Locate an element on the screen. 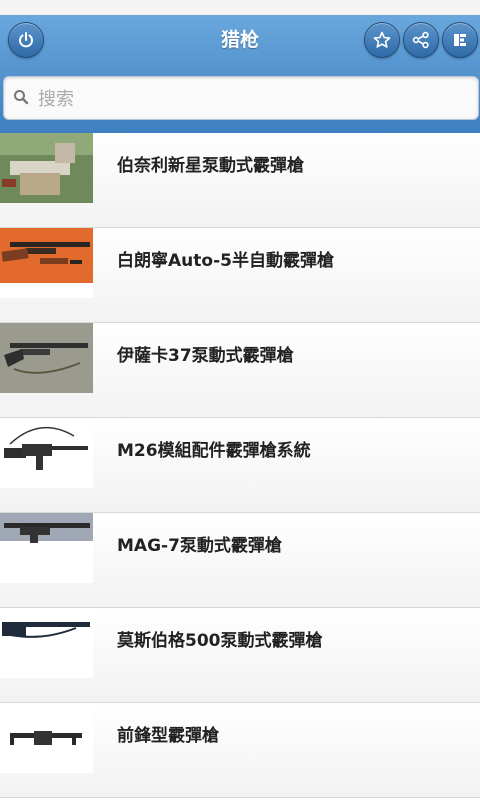 Image resolution: width=480 pixels, height=800 pixels. item-label: 莫斯伯格500泵動式霰彈槍 is located at coordinates (220, 641).